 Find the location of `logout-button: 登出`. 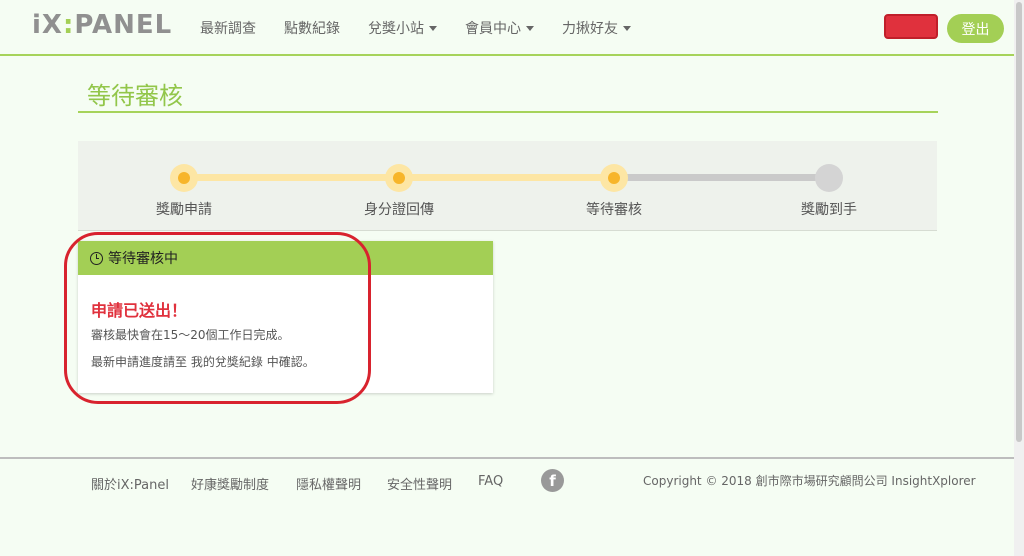

logout-button: 登出 is located at coordinates (975, 28).